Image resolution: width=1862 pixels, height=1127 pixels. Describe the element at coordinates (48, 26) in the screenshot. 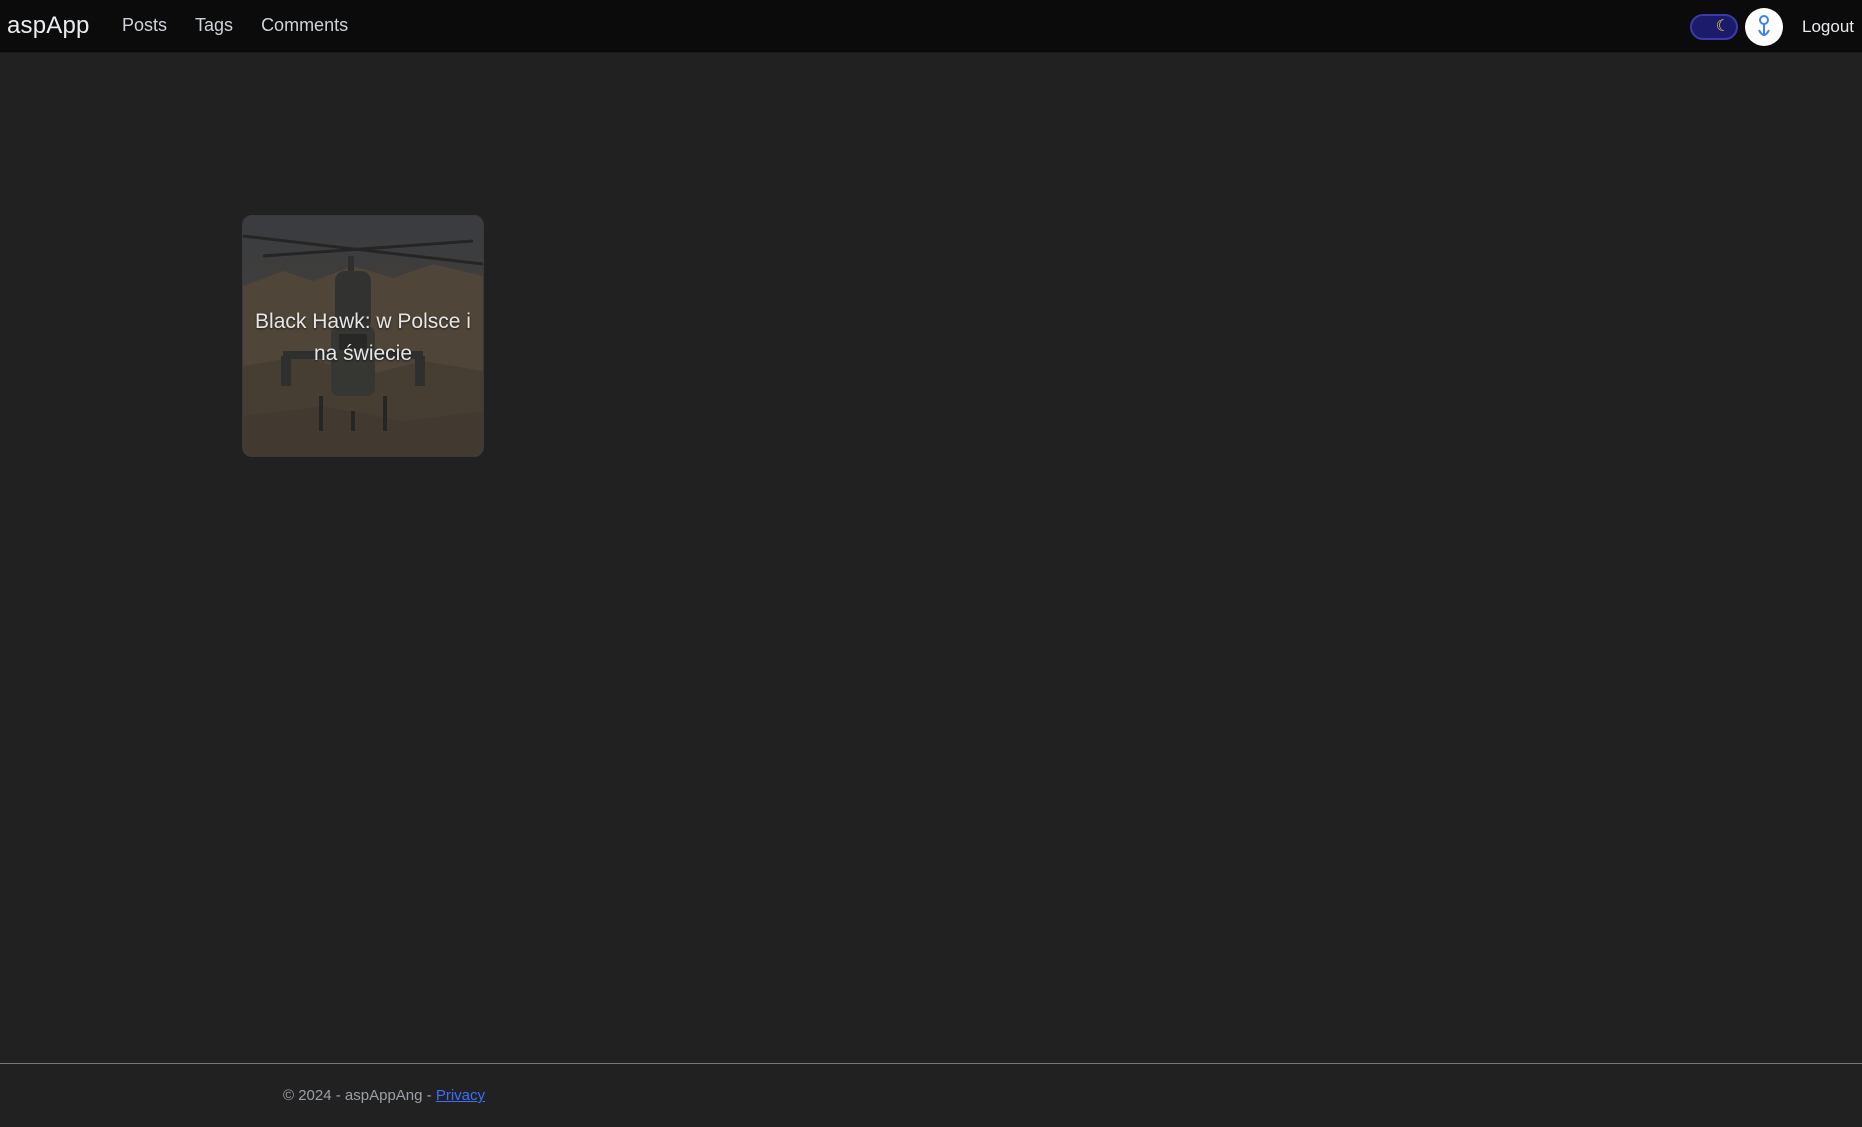

I see `brand-link: aspApp` at that location.